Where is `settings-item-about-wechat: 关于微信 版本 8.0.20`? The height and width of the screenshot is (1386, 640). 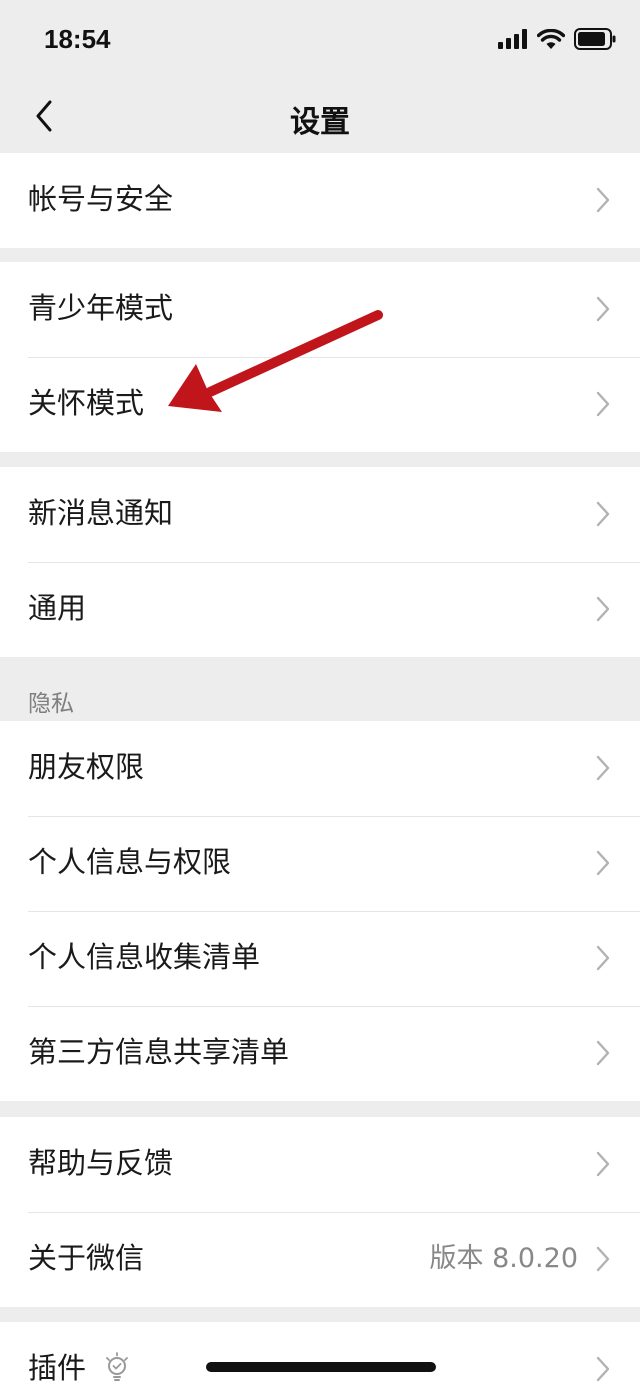
settings-item-about-wechat: 关于微信 版本 8.0.20 is located at coordinates (320, 1259).